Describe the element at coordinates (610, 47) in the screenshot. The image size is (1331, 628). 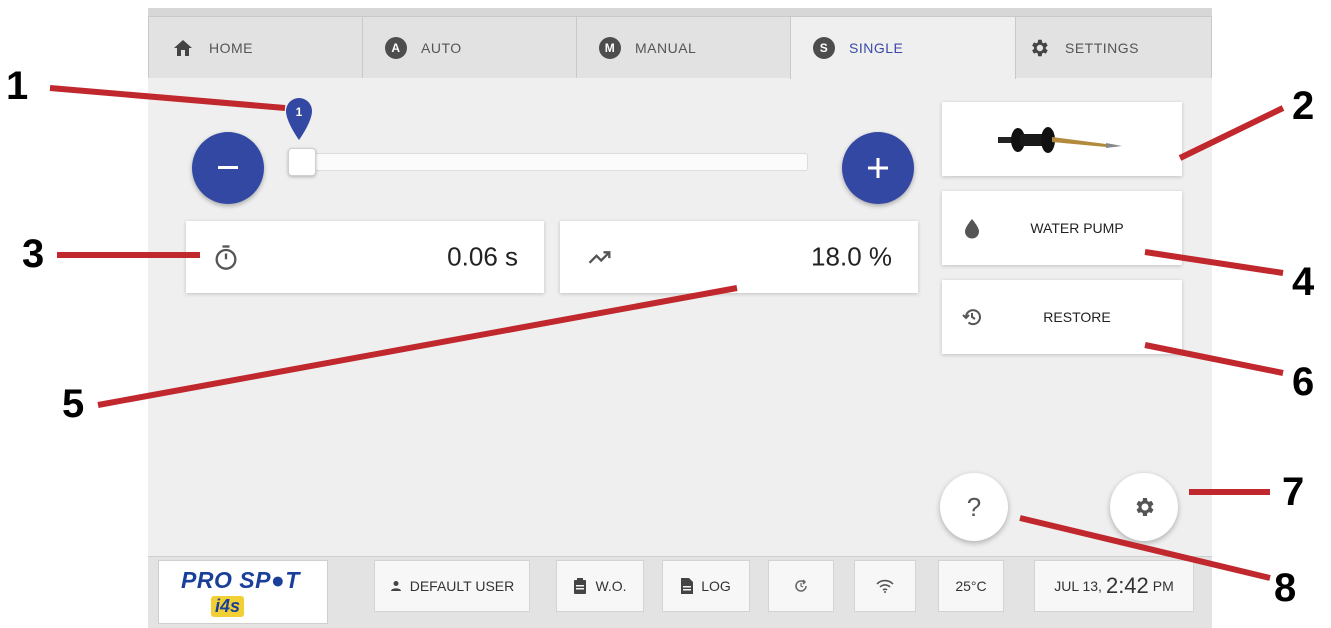
I see `manual-badge-icon: M` at that location.